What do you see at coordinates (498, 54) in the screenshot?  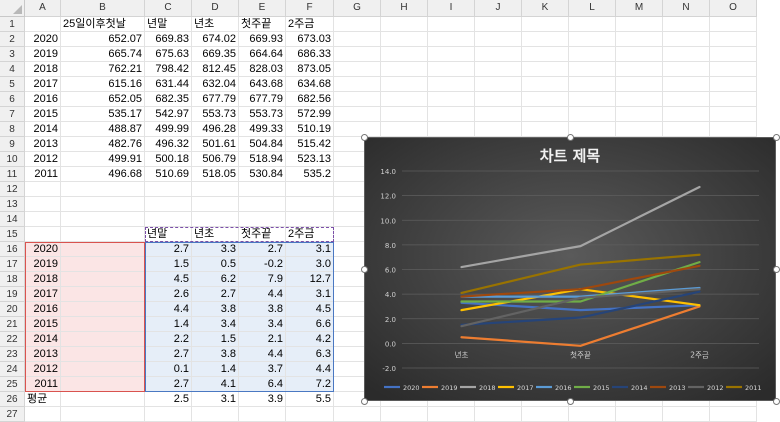 I see `cell-J3` at bounding box center [498, 54].